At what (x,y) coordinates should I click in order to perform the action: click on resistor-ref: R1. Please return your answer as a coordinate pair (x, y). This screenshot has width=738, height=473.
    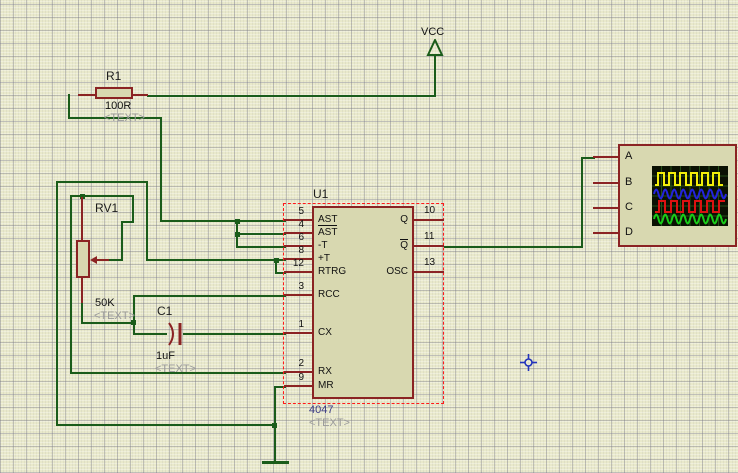
    Looking at the image, I should click on (114, 76).